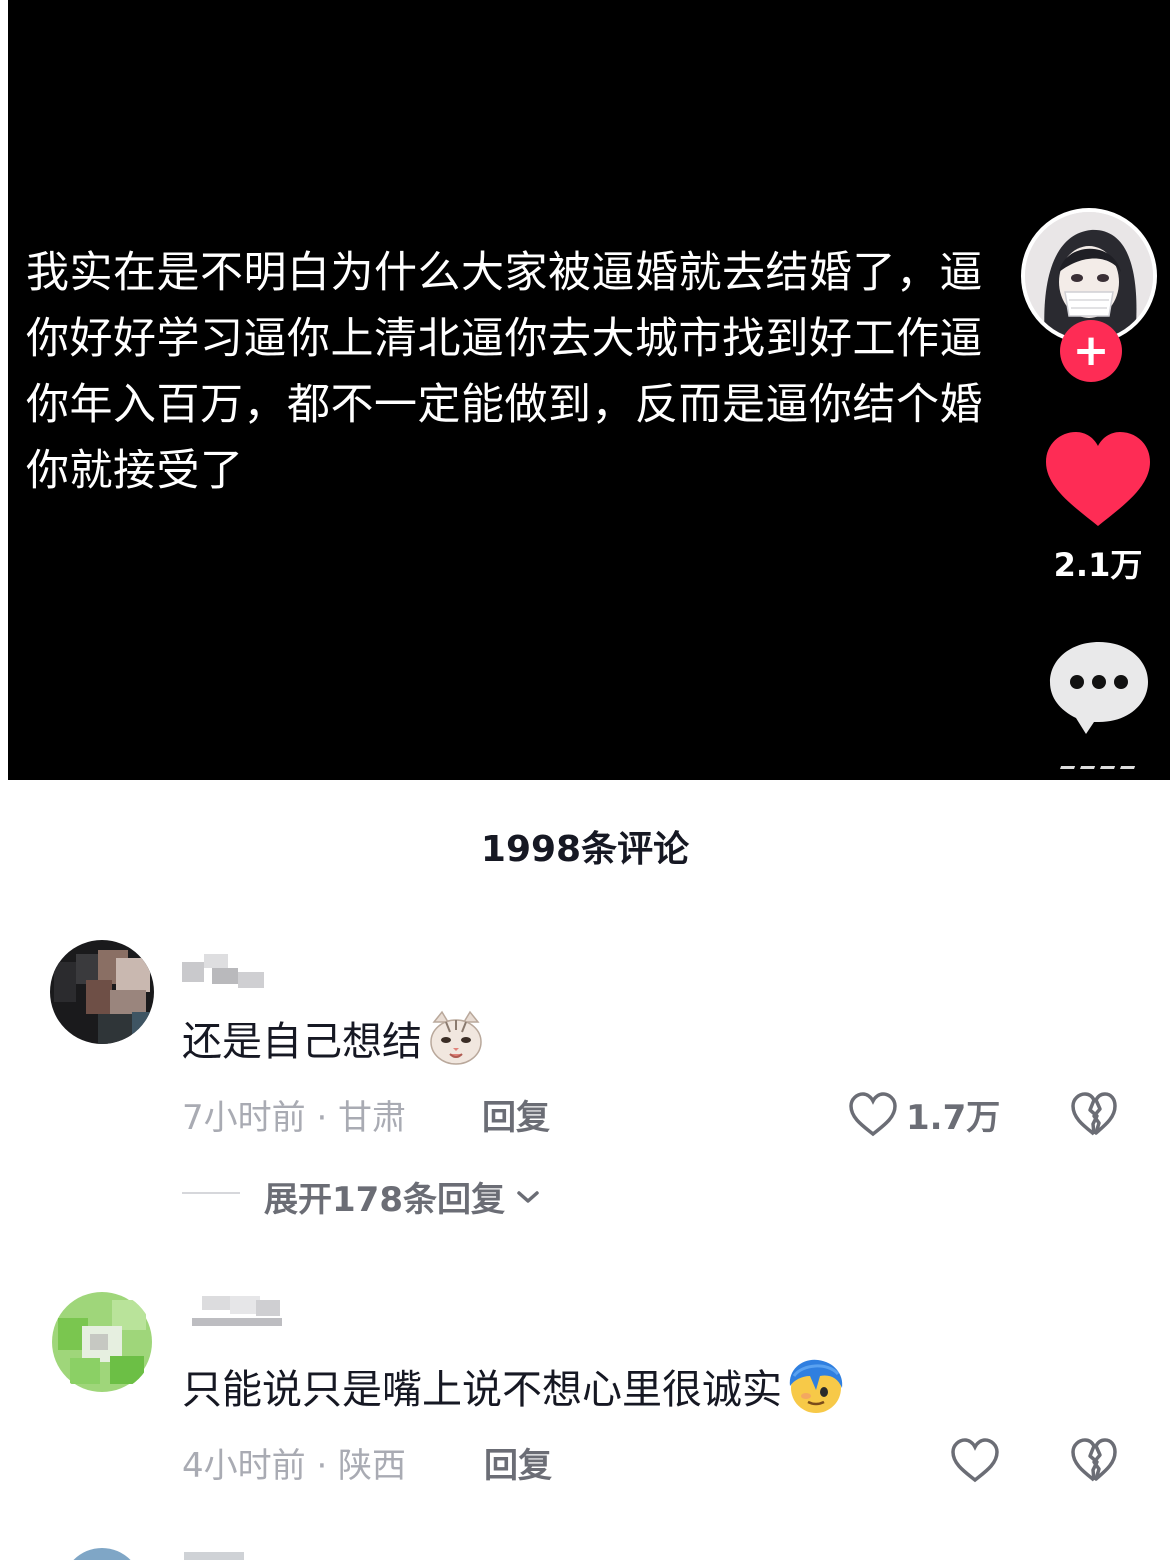  I want to click on chevron-down-icon, so click(528, 1196).